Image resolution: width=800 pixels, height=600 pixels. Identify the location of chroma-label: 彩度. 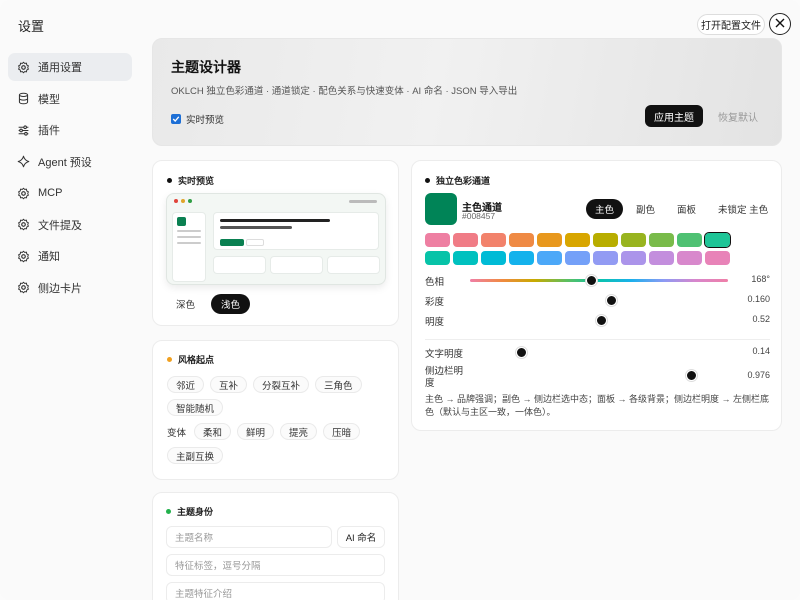
(435, 302).